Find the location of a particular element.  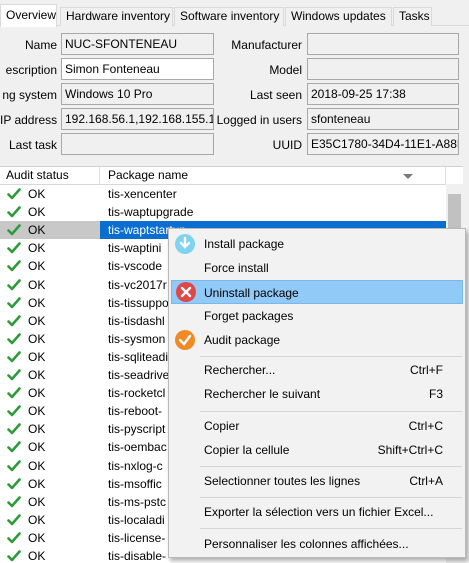

menu-item-find-shortcut: Ctrl+F is located at coordinates (426, 370).